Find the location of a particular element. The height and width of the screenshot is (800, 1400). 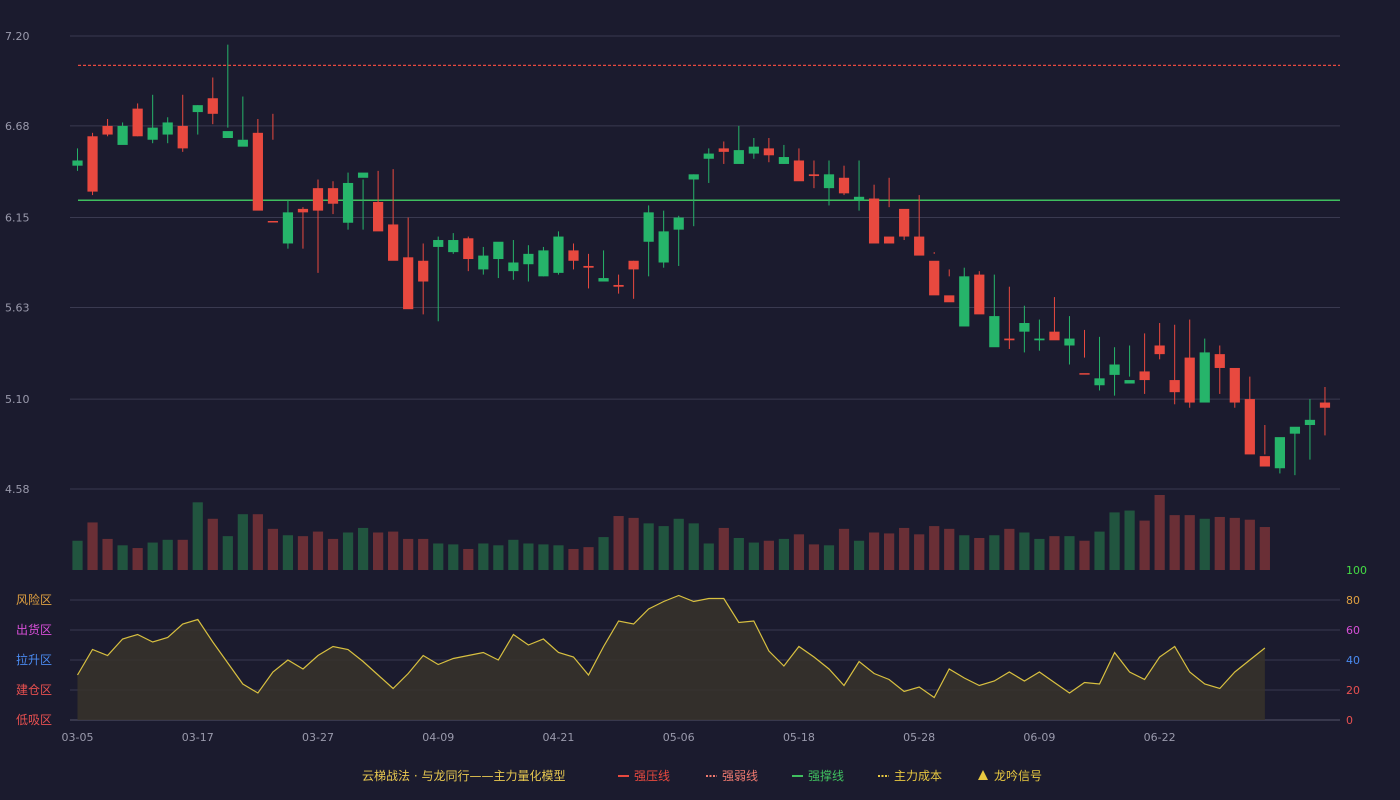

legend-triangle-icon is located at coordinates (983, 775).